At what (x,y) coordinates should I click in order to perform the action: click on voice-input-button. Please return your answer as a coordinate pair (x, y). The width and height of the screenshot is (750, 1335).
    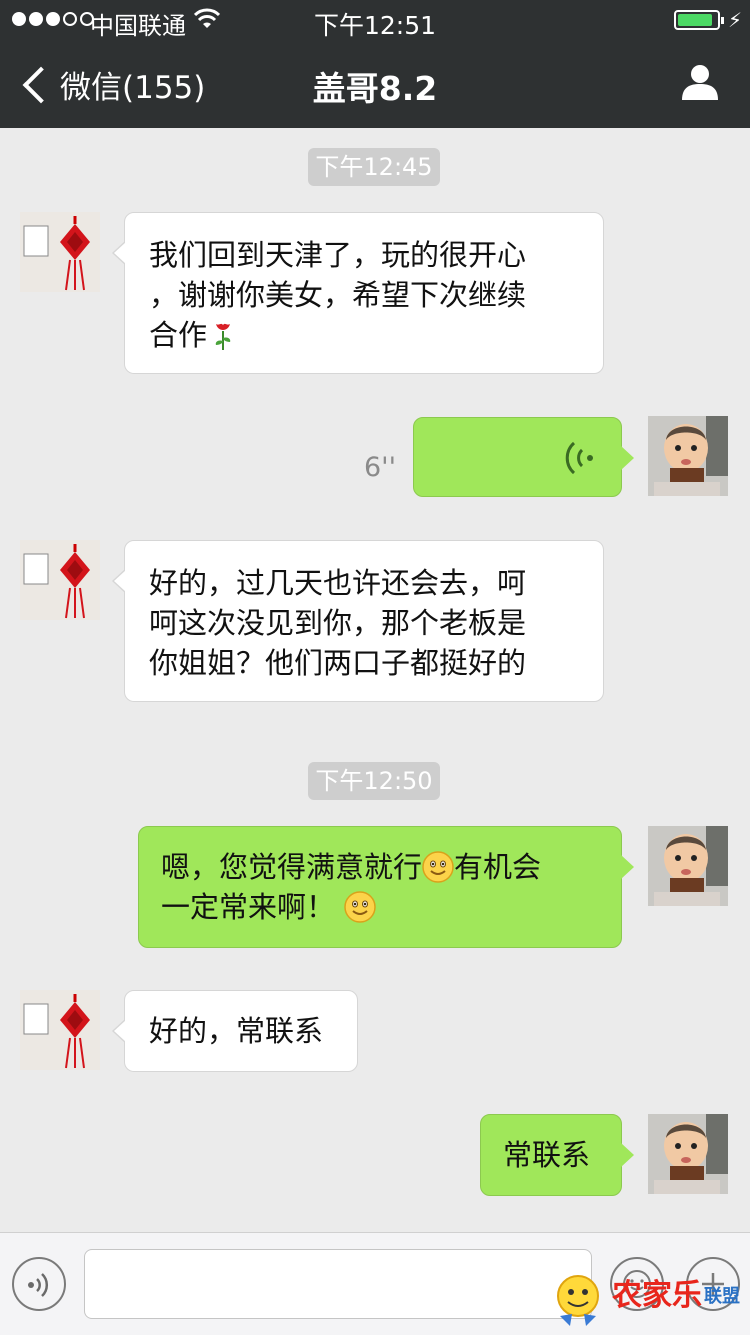
    Looking at the image, I should click on (39, 1284).